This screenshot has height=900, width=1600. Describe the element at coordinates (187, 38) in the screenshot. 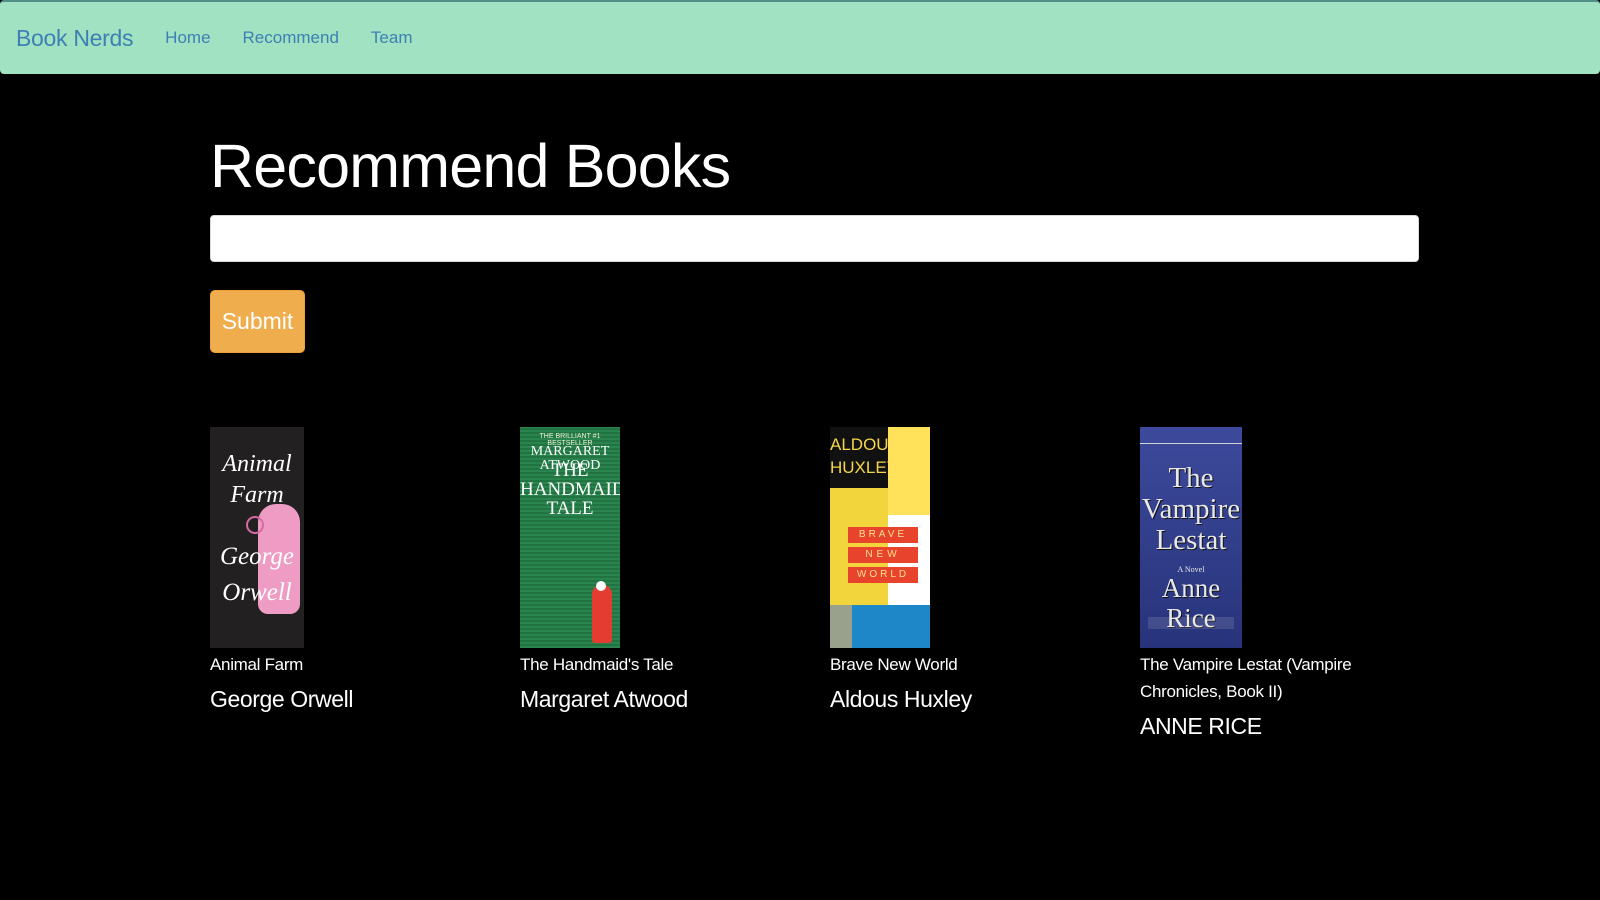

I see `nav-home-link: Home` at that location.